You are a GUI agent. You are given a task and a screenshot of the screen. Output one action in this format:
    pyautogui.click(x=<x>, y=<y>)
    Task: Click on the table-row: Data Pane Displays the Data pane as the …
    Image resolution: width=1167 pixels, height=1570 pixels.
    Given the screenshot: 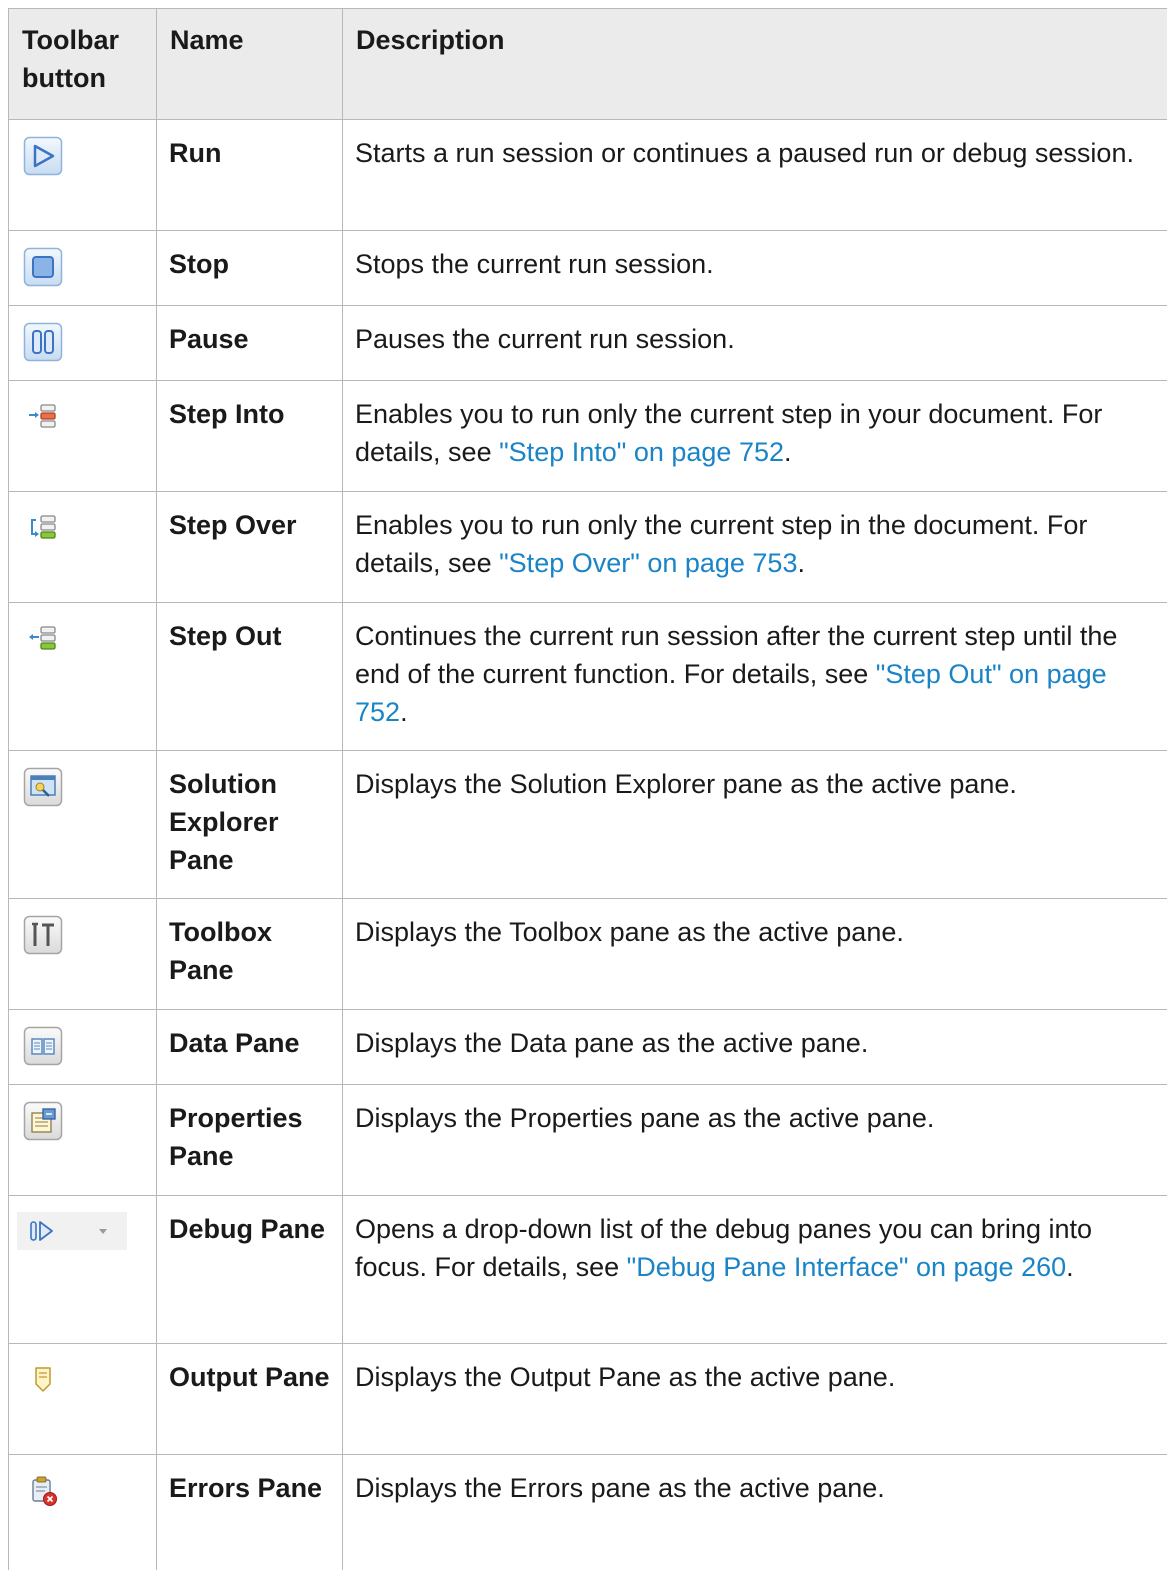 What is the action you would take?
    pyautogui.click(x=588, y=1047)
    